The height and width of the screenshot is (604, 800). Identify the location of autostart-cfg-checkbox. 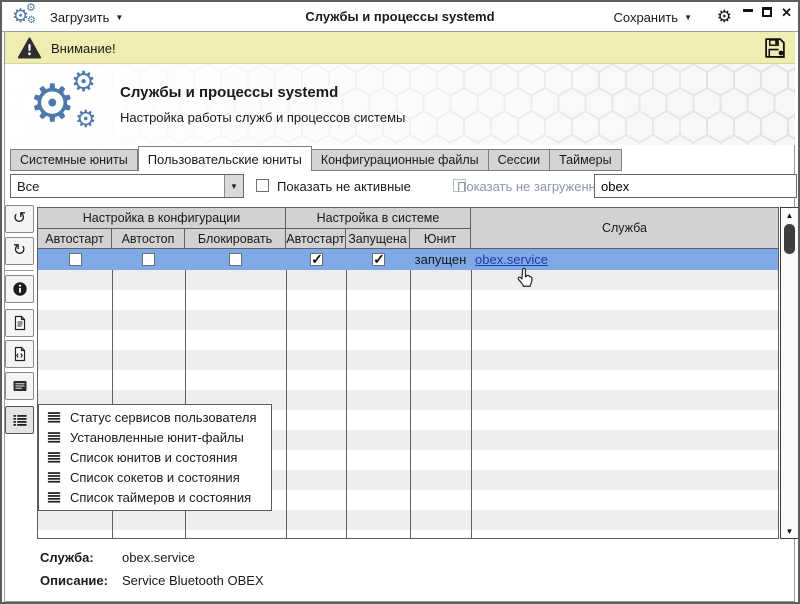
(75, 259).